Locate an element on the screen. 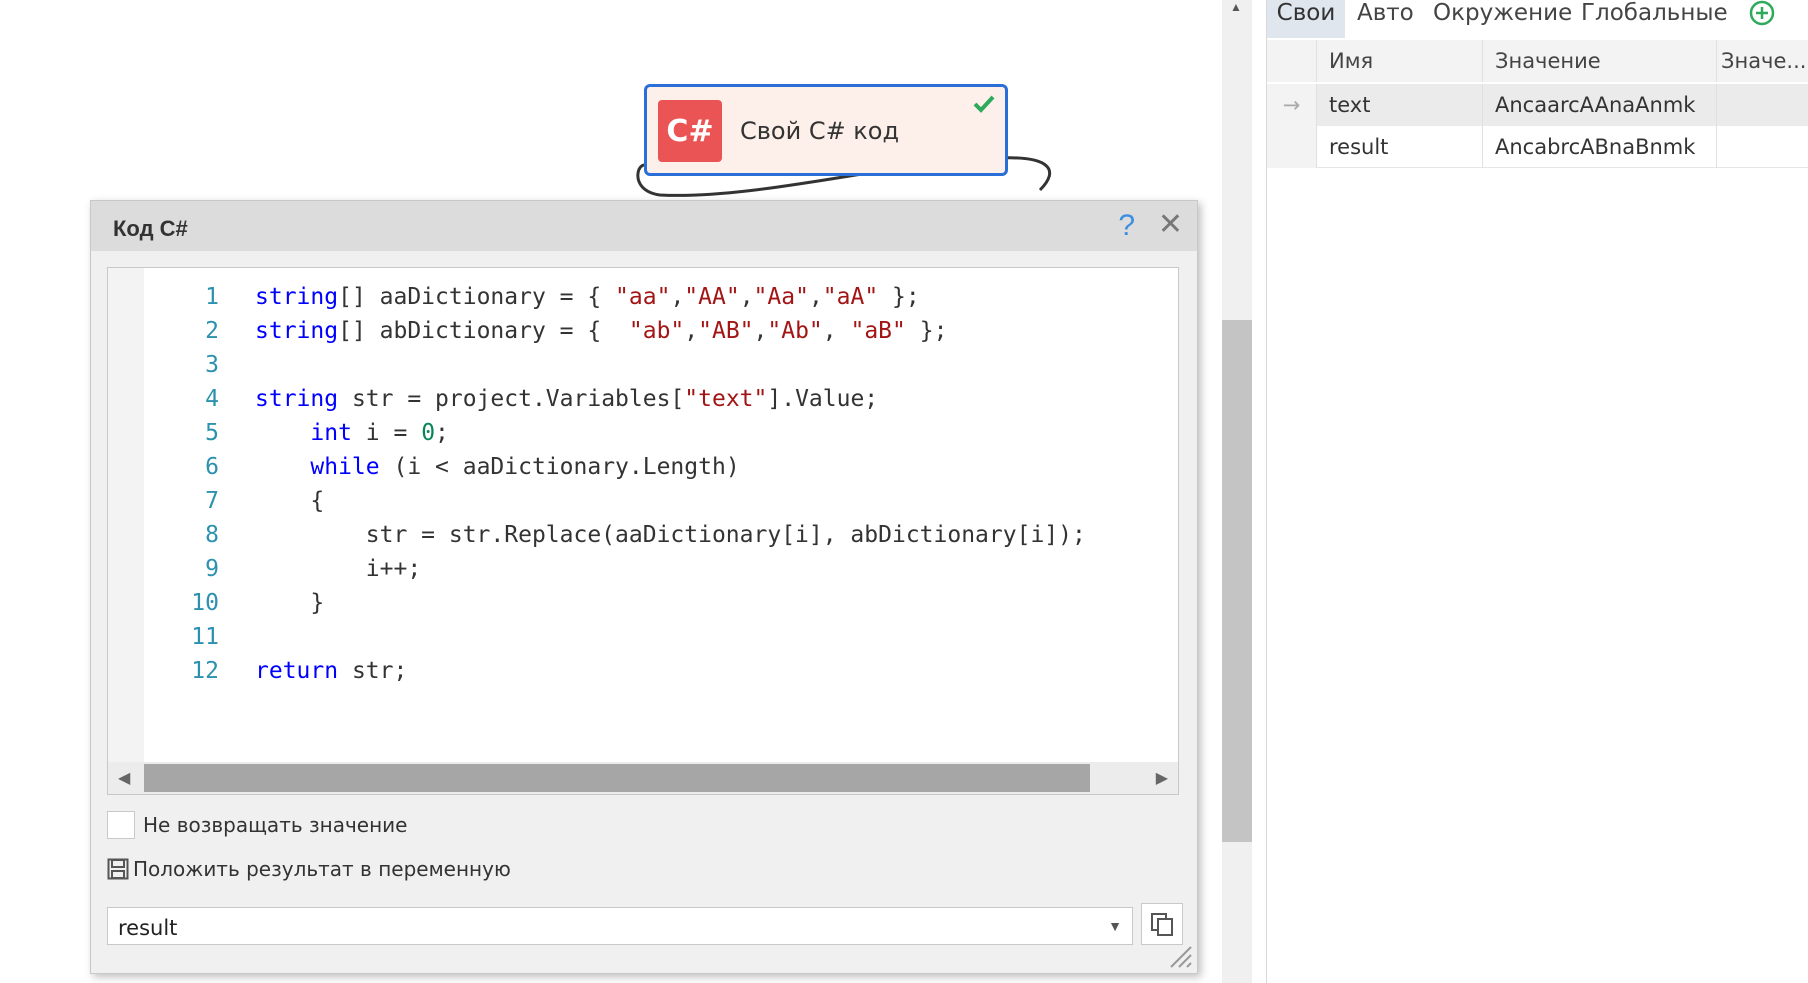  copy-button is located at coordinates (1162, 924).